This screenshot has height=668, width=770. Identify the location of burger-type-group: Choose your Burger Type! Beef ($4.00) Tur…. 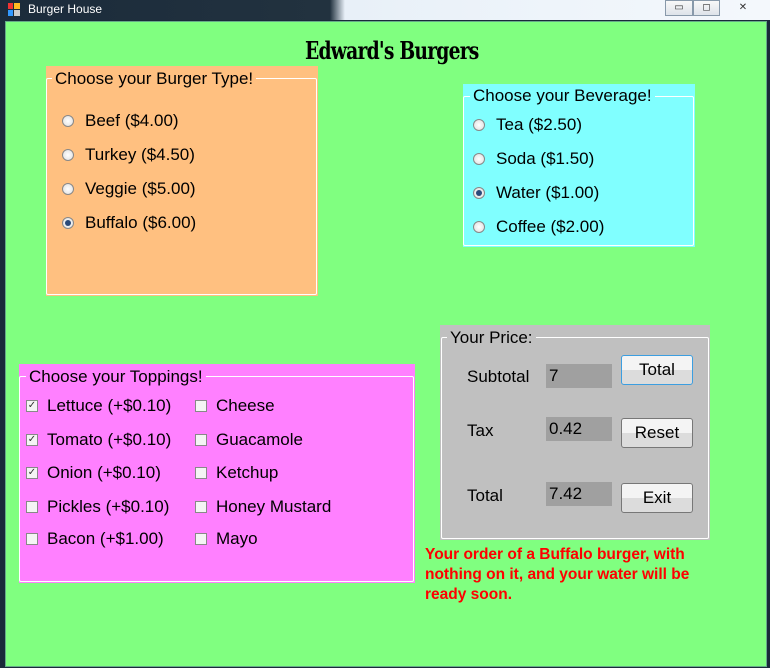
(182, 181).